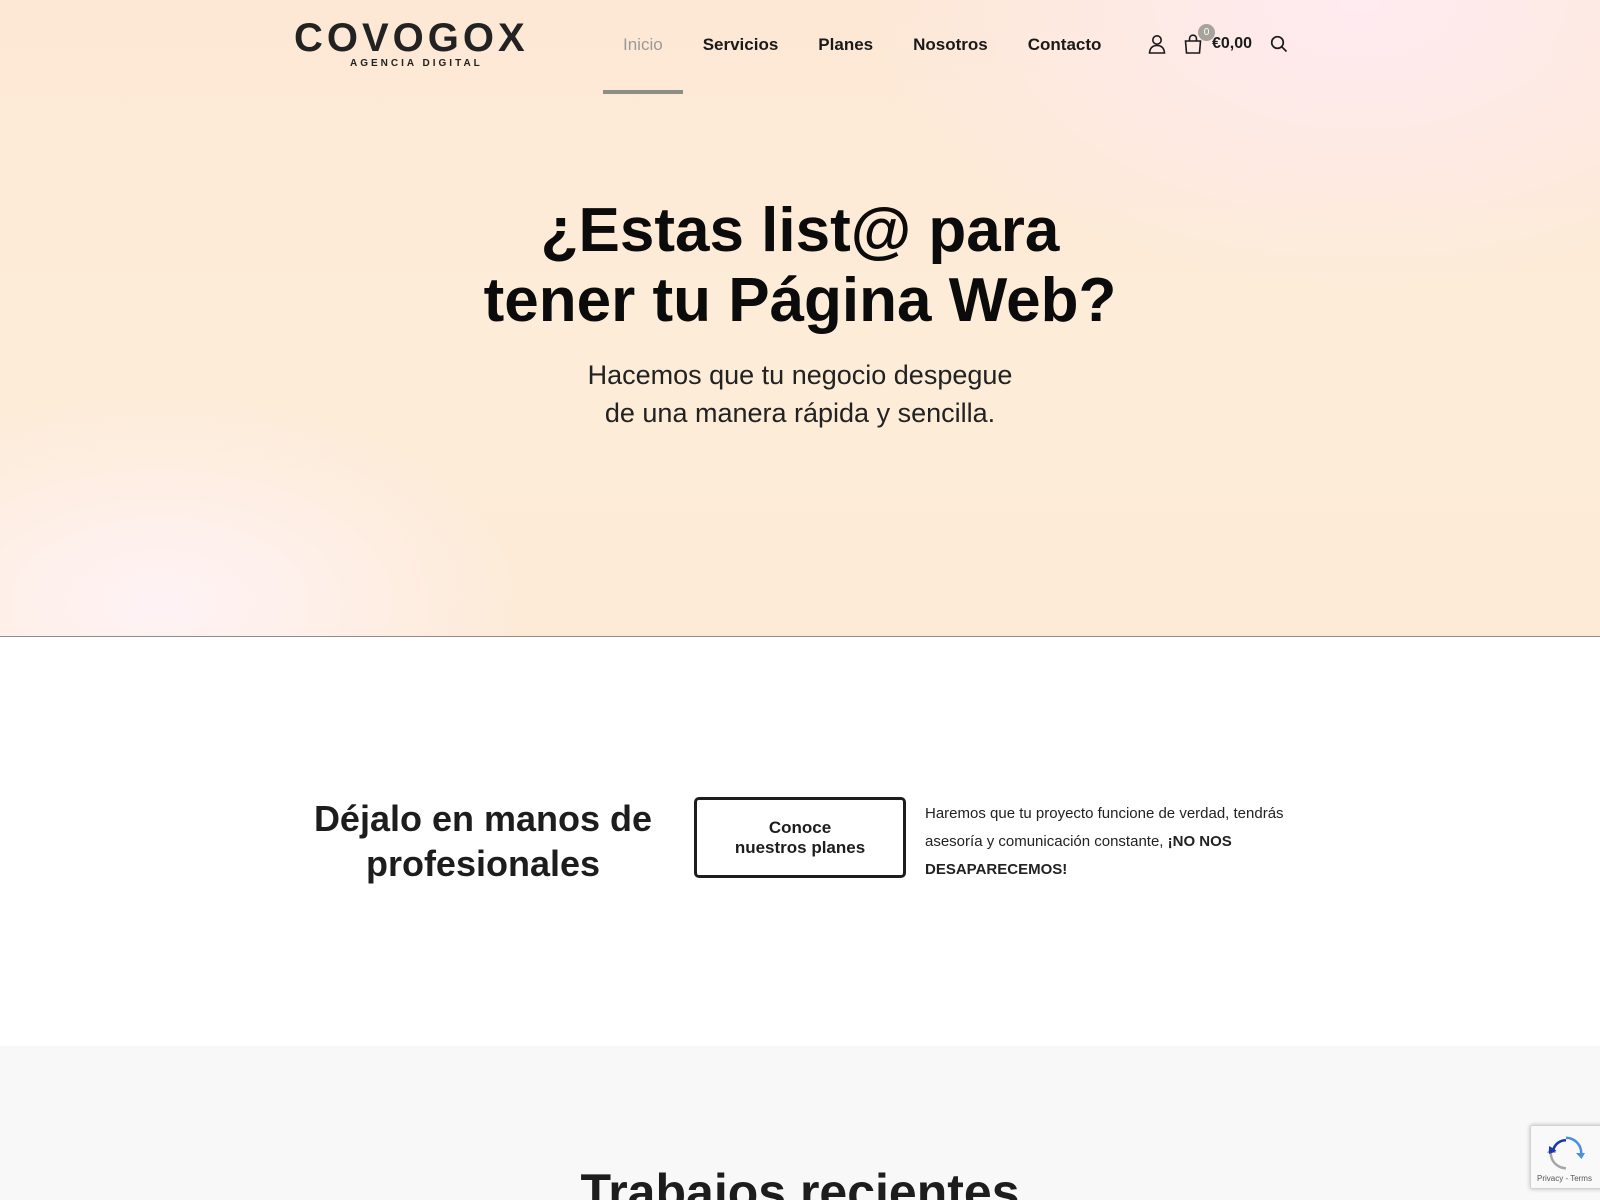 This screenshot has width=1600, height=1200. I want to click on view-plans-button: Conoce nuestros planes, so click(800, 837).